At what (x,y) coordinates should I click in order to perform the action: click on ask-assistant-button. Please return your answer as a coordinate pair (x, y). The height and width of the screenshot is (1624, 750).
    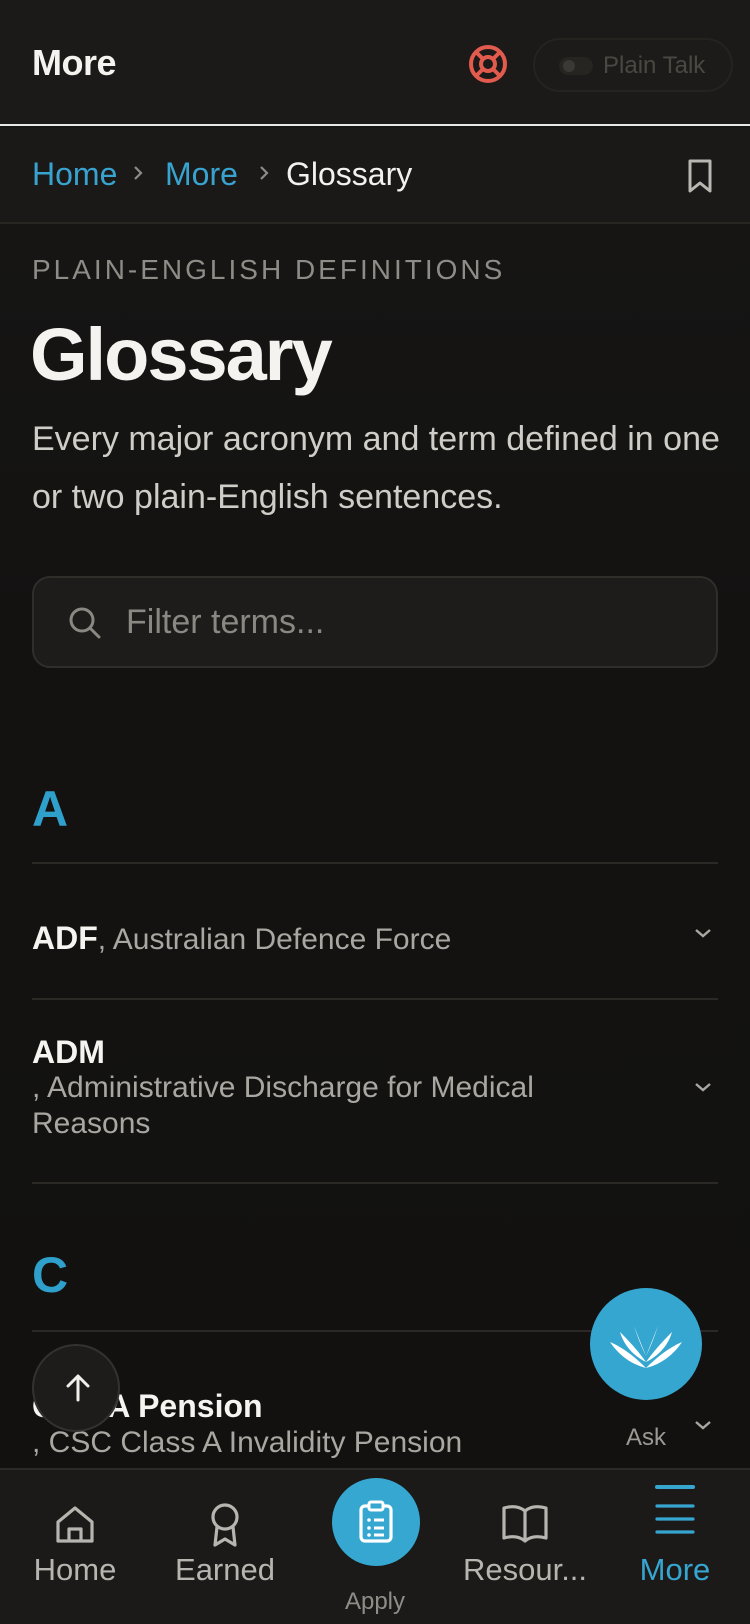
    Looking at the image, I should click on (646, 1344).